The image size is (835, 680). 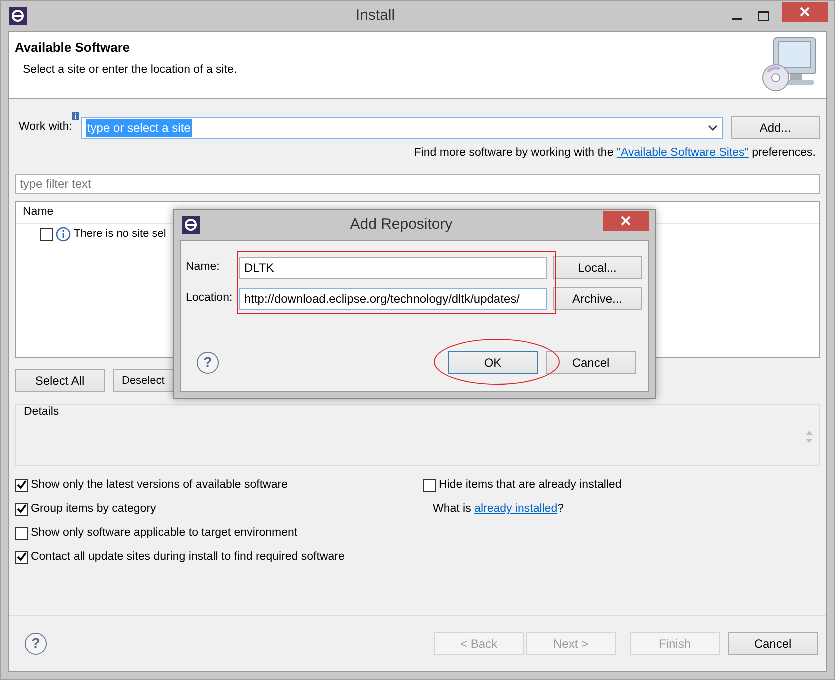 What do you see at coordinates (615, 153) in the screenshot?
I see `find-more-text: Find more software by working with the "Available Software Sites" preferences.` at bounding box center [615, 153].